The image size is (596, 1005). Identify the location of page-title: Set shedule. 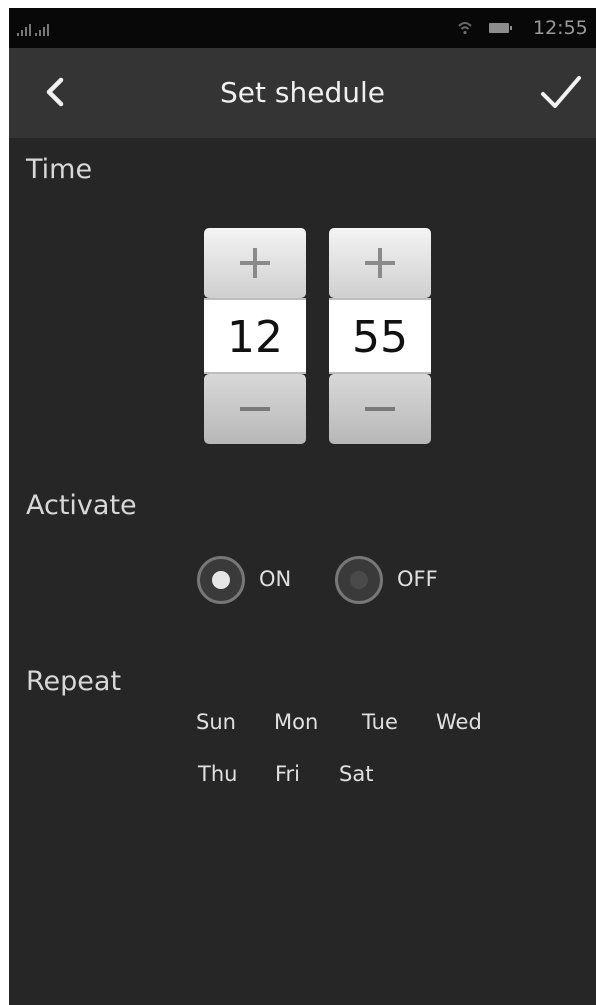
(302, 92).